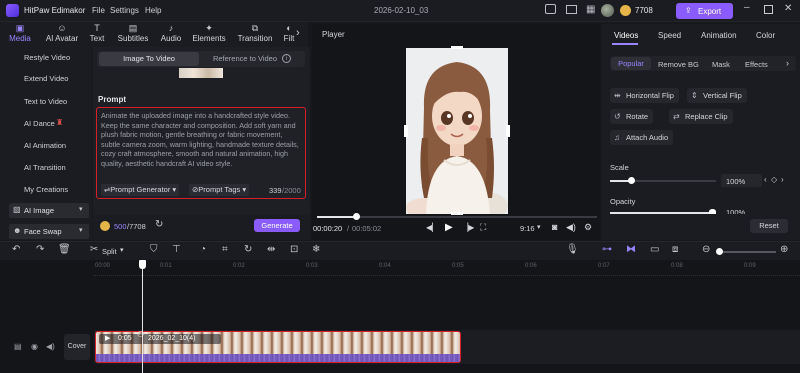 The height and width of the screenshot is (373, 800). What do you see at coordinates (64, 249) in the screenshot?
I see `delete-icon: 🗑` at bounding box center [64, 249].